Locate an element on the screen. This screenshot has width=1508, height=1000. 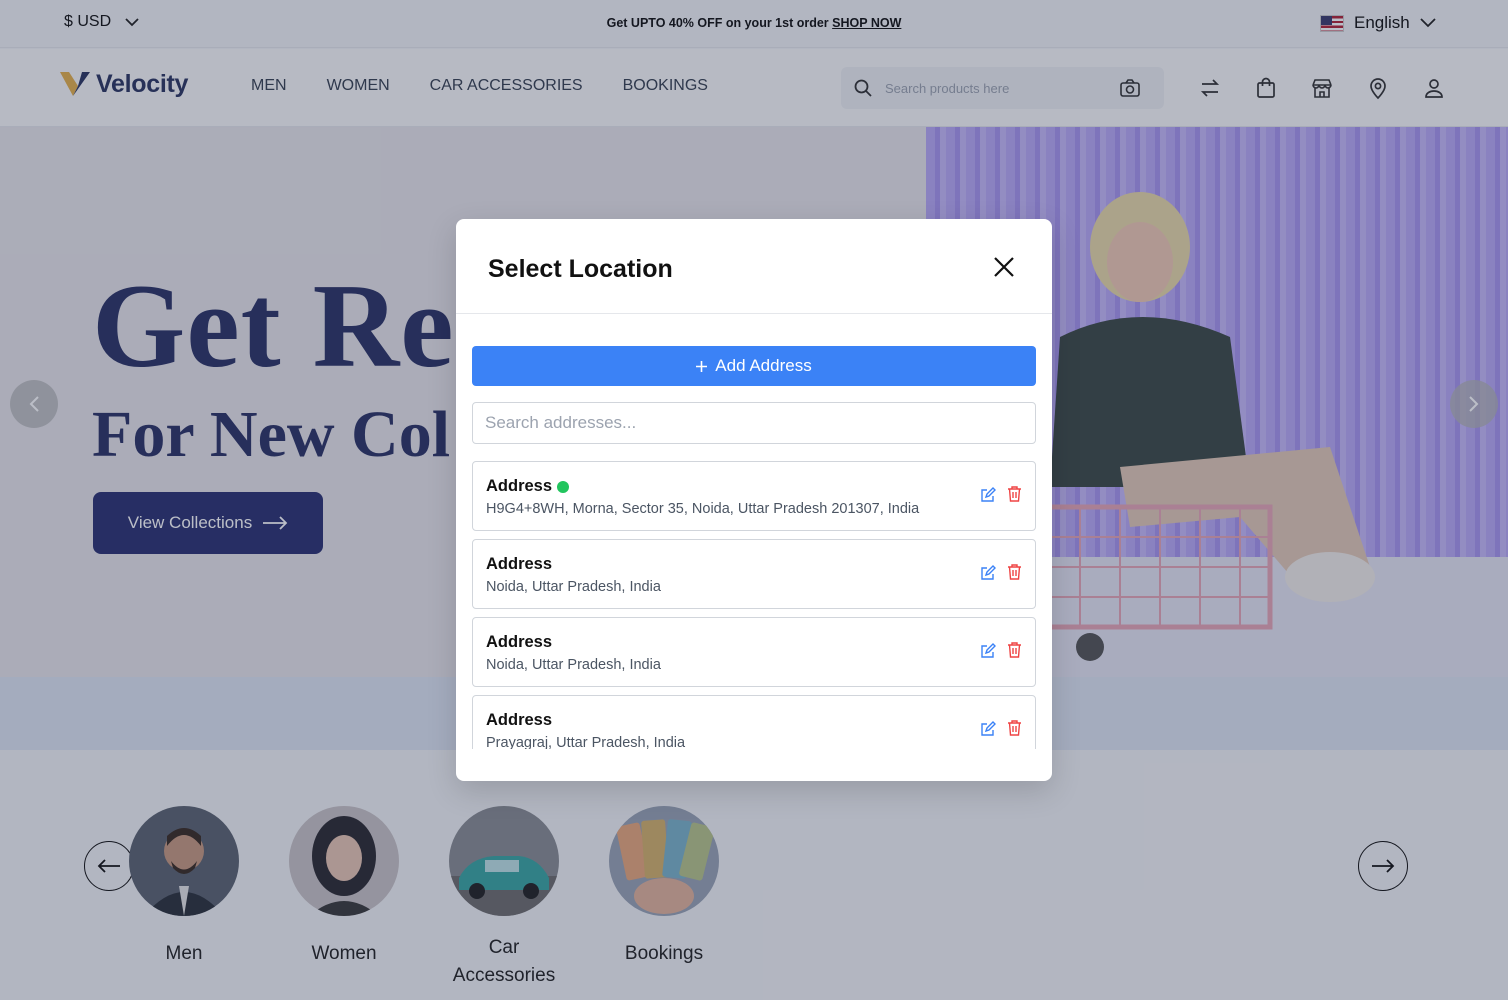
modal-title: Select Location is located at coordinates (580, 269).